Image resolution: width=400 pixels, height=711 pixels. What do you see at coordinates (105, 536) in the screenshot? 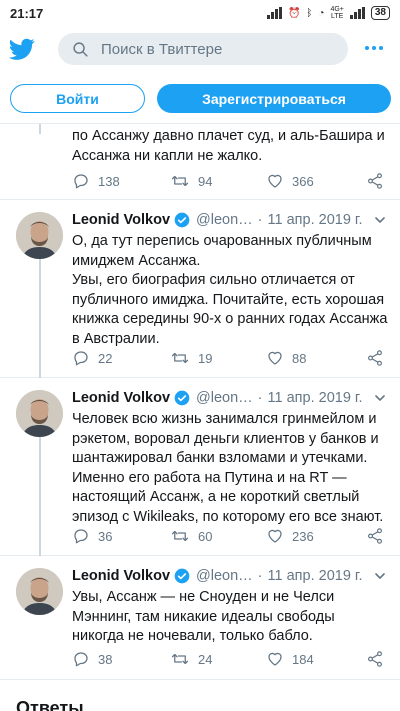
I see `reply-count: 36` at bounding box center [105, 536].